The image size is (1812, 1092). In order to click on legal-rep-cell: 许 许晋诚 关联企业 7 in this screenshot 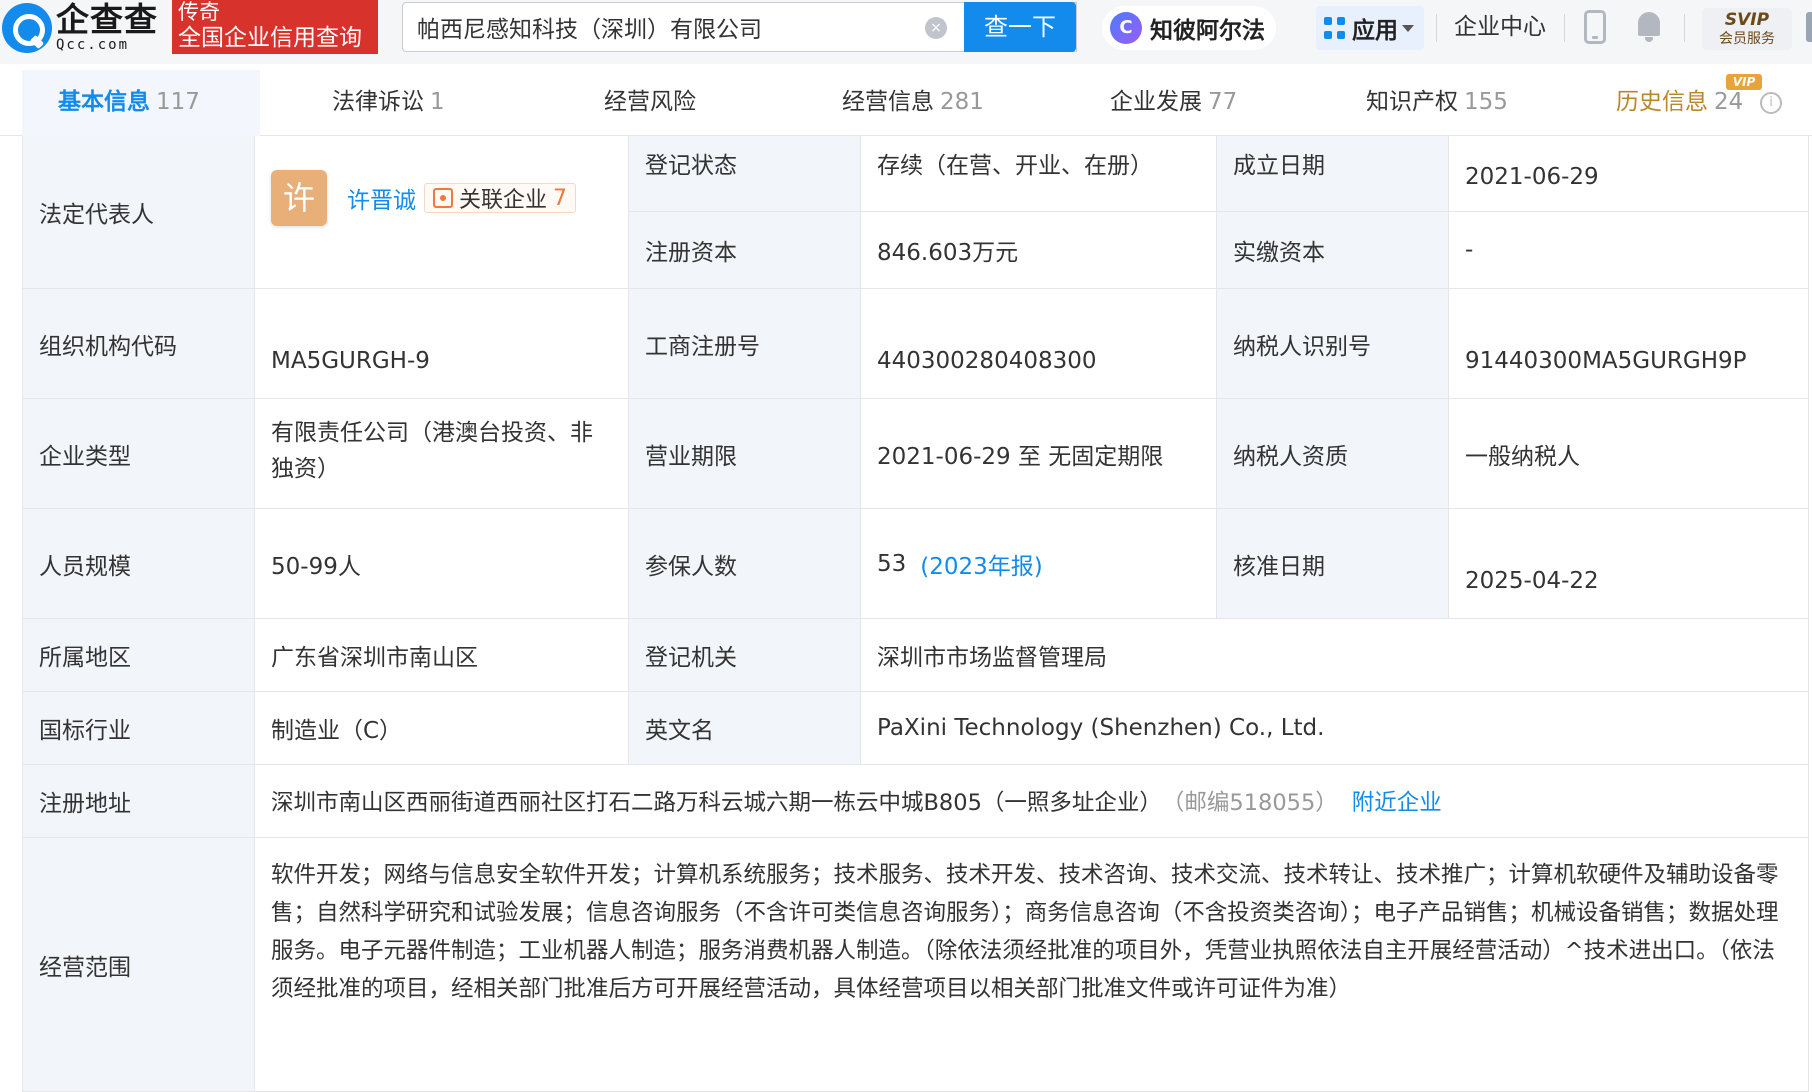, I will do `click(442, 212)`.